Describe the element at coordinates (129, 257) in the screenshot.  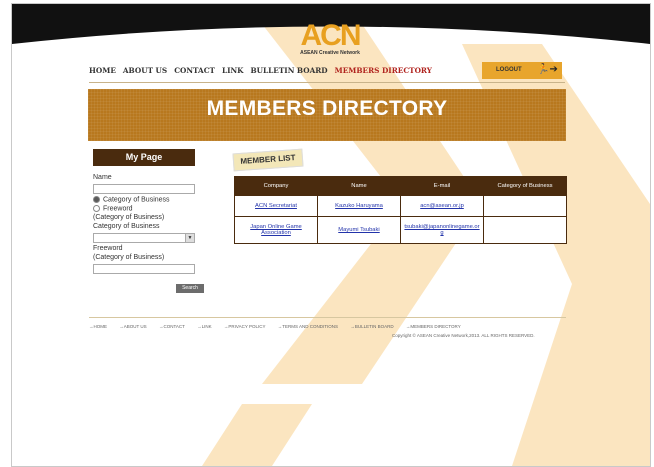
I see `freeword-note: (Category of Business)` at that location.